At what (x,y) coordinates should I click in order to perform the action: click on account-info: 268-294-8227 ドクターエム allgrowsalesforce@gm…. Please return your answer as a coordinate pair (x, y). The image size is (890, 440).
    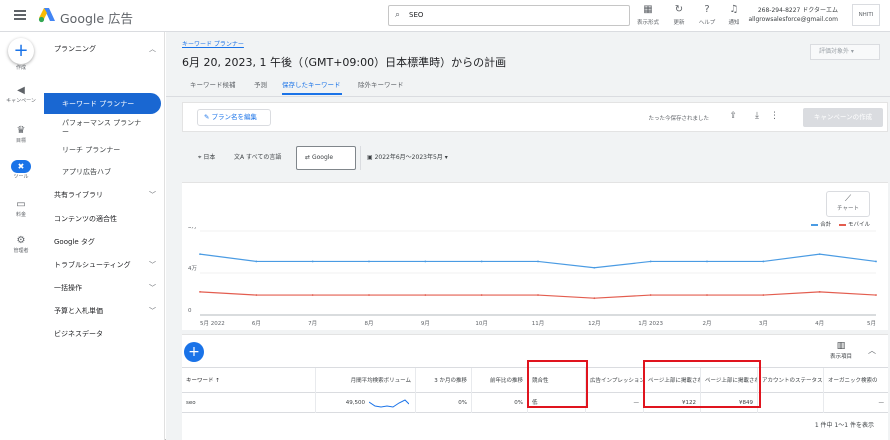
    Looking at the image, I should click on (793, 15).